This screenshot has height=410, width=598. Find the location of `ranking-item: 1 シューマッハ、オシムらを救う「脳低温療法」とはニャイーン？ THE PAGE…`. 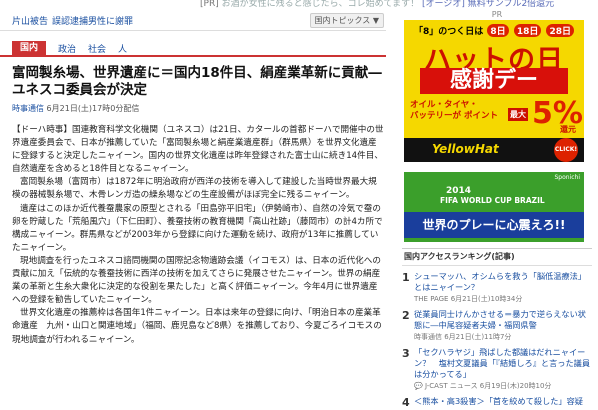

ranking-item: 1 シューマッハ、オシムらを救う「脳低温療法」とはニャイーン？ THE PAGE… is located at coordinates (497, 287).